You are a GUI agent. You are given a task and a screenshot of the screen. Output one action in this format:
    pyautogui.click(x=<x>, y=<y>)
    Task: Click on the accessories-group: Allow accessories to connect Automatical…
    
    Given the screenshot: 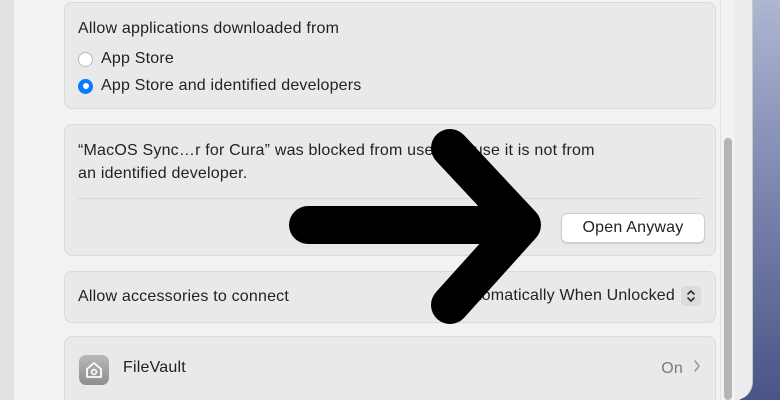 What is the action you would take?
    pyautogui.click(x=390, y=297)
    